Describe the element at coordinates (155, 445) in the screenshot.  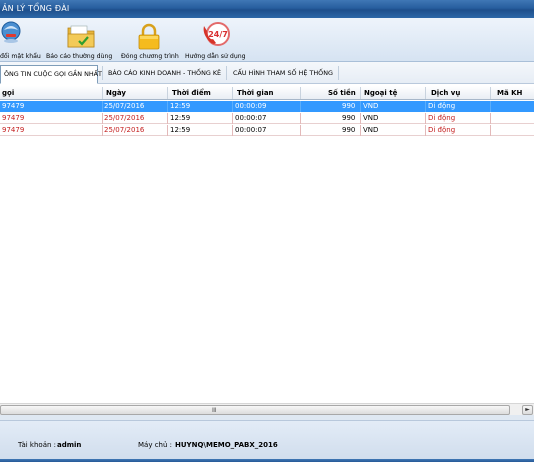
I see `server-label: Máy chủ :` at that location.